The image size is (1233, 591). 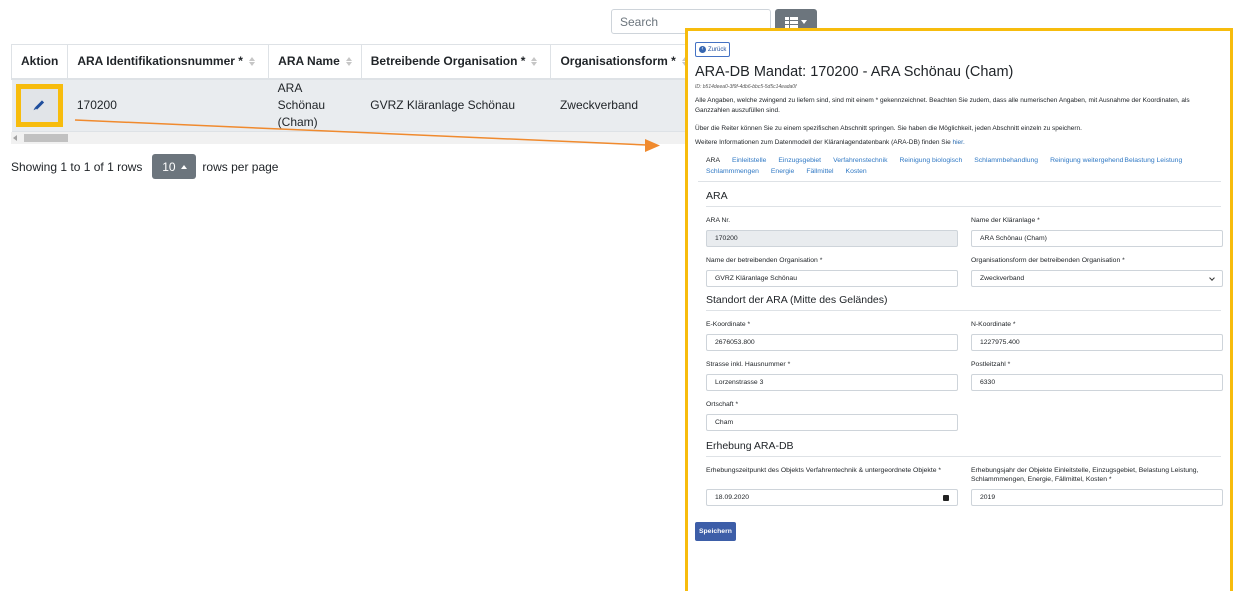 What do you see at coordinates (832, 342) in the screenshot?
I see `e-koordinate-input: 2676053.800` at bounding box center [832, 342].